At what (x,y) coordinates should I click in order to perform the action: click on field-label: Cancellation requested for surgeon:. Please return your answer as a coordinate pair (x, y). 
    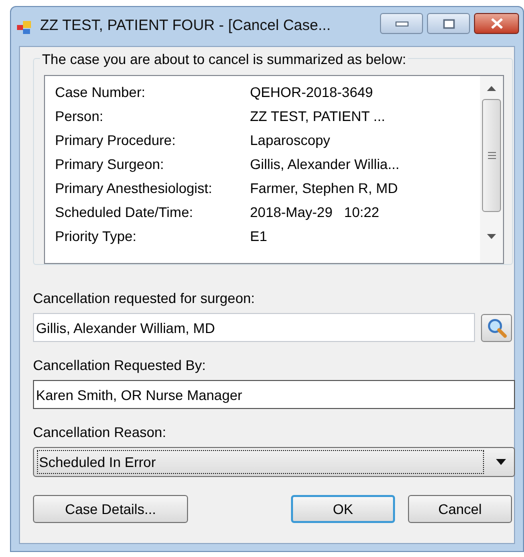
    Looking at the image, I should click on (144, 298).